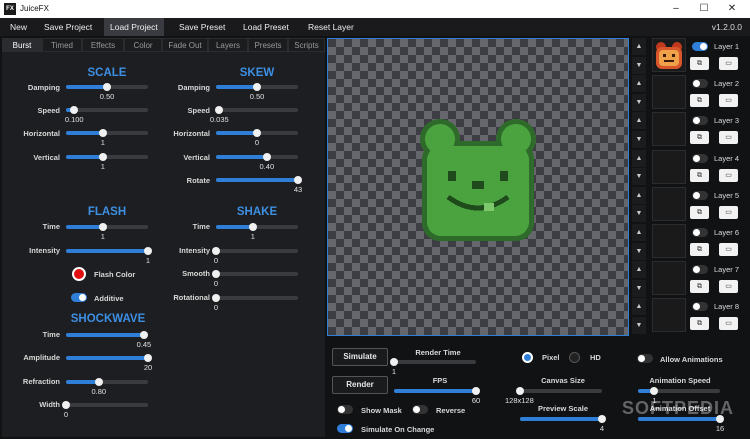 The height and width of the screenshot is (439, 750). I want to click on menu-load-preset: Load Preset, so click(266, 27).